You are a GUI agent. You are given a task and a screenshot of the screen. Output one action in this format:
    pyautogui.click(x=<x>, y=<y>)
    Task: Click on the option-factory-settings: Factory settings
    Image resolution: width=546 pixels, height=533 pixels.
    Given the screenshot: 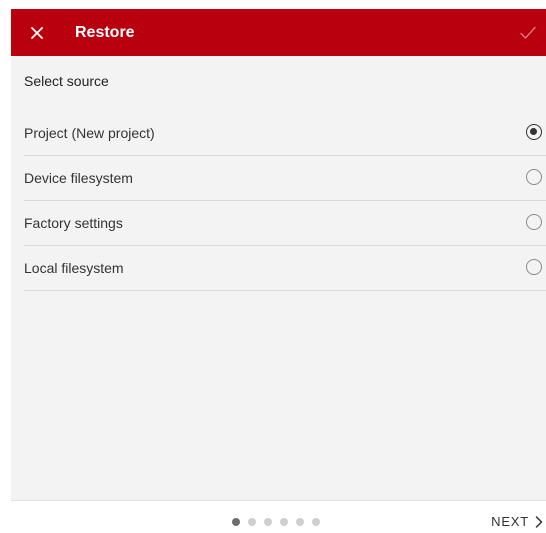 What is the action you would take?
    pyautogui.click(x=285, y=223)
    